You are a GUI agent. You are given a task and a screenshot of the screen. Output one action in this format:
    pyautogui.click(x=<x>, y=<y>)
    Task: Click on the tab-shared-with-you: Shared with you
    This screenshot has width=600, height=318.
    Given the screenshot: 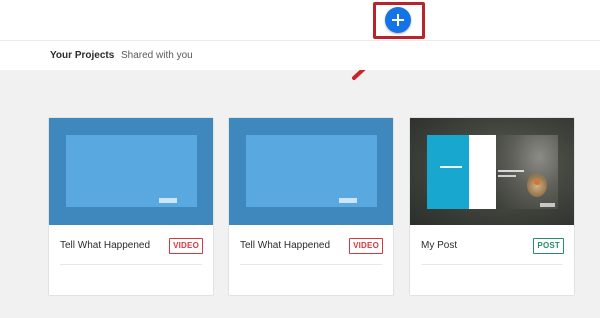 What is the action you would take?
    pyautogui.click(x=157, y=56)
    